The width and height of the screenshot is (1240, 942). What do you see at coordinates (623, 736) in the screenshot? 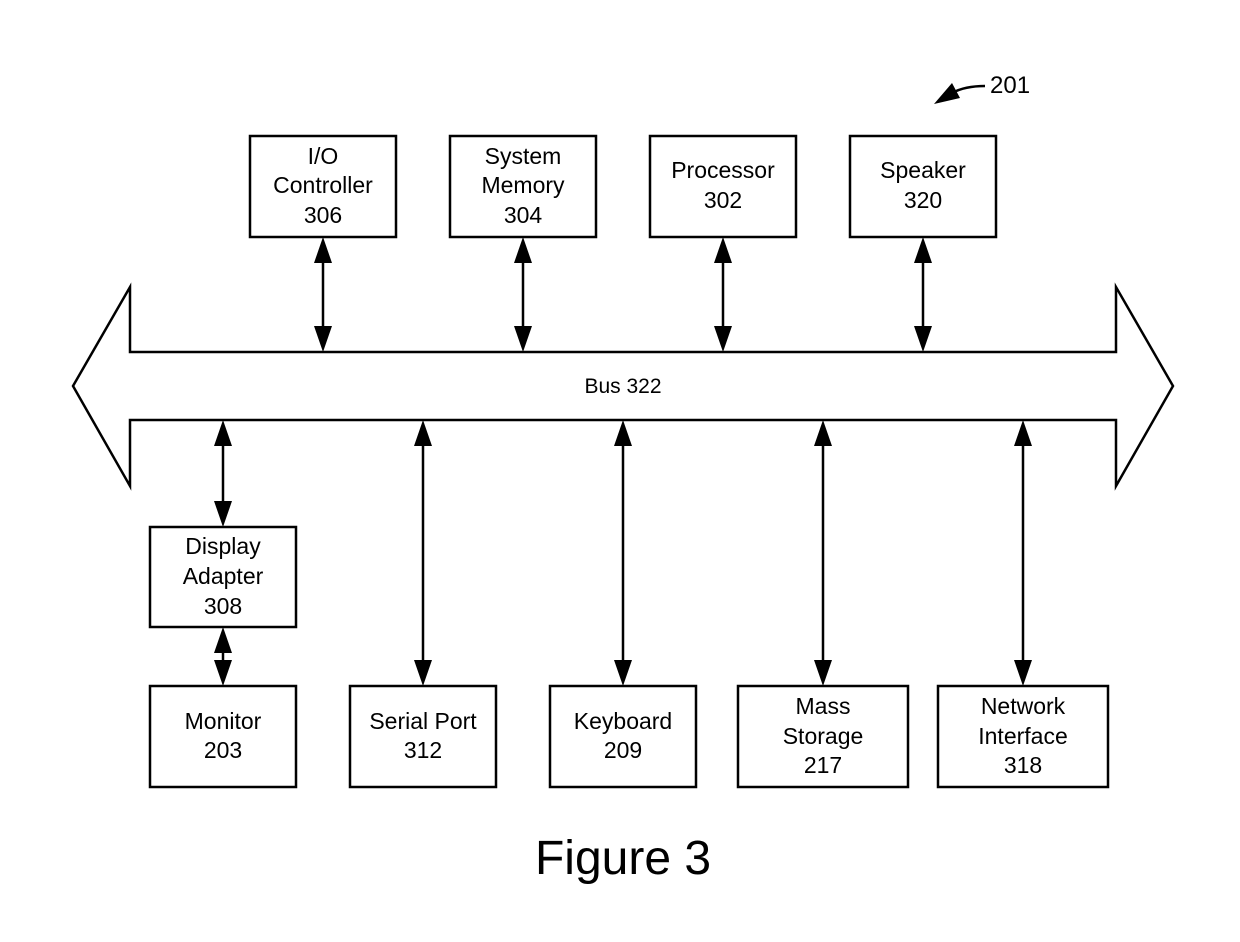
I see `component-keyboard: Keyboard 209` at bounding box center [623, 736].